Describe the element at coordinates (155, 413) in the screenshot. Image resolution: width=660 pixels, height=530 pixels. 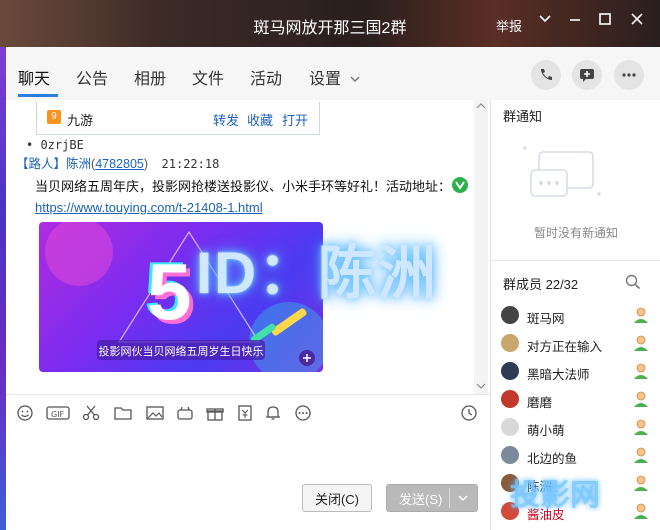
I see `image-icon` at that location.